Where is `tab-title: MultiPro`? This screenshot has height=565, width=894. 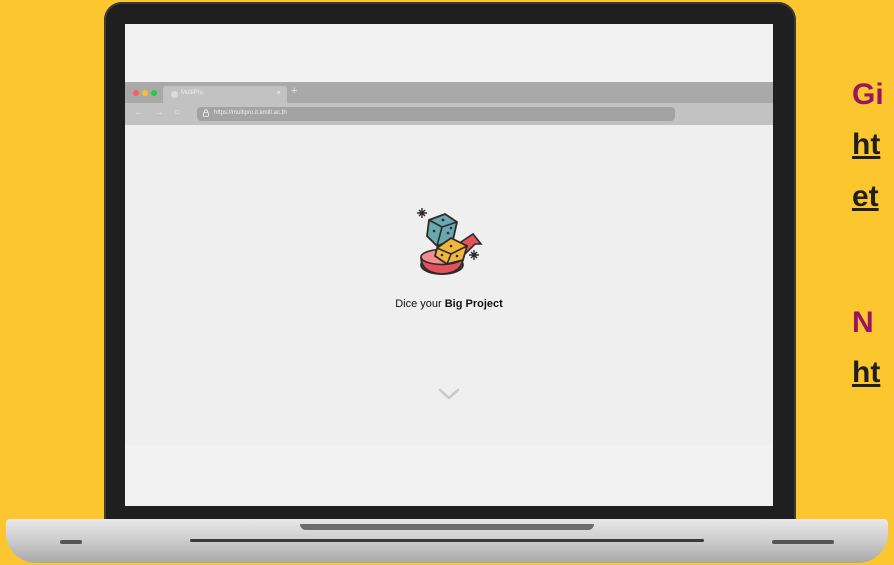
tab-title: MultiPro is located at coordinates (192, 93).